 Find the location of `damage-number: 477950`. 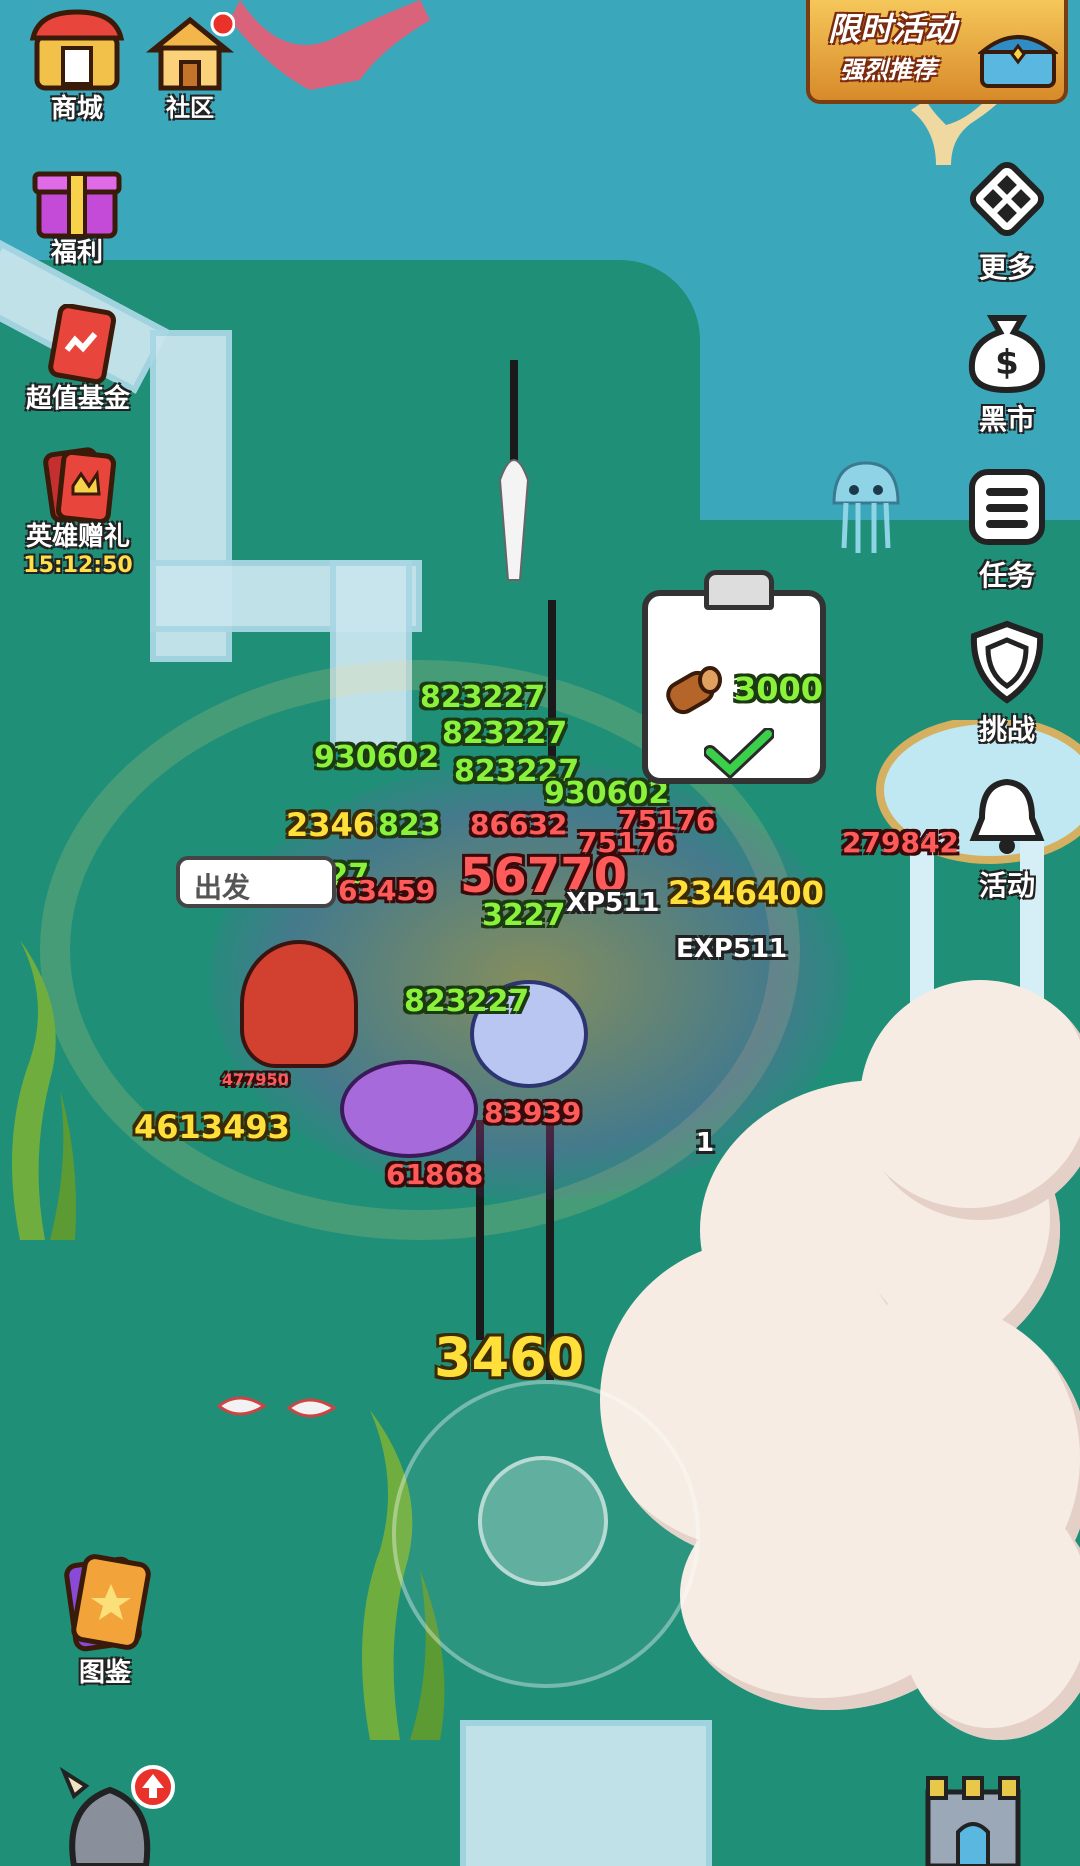

damage-number: 477950 is located at coordinates (255, 1079).